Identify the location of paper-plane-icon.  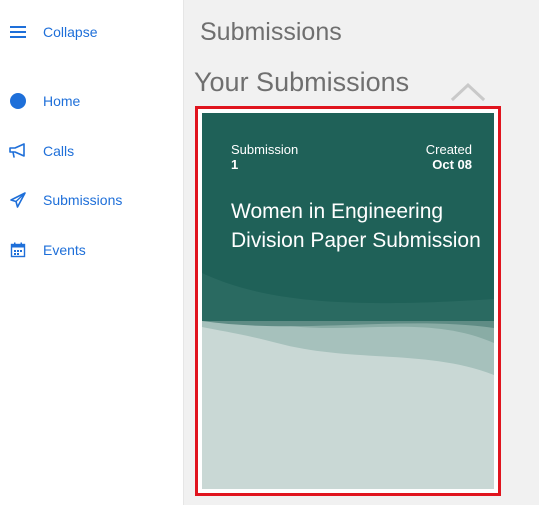
(18, 200).